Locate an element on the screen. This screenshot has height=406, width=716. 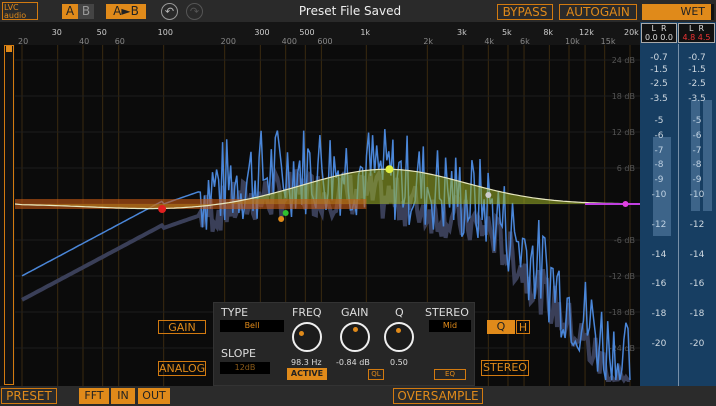
freq-tick-label: 50 is located at coordinates (101, 32).